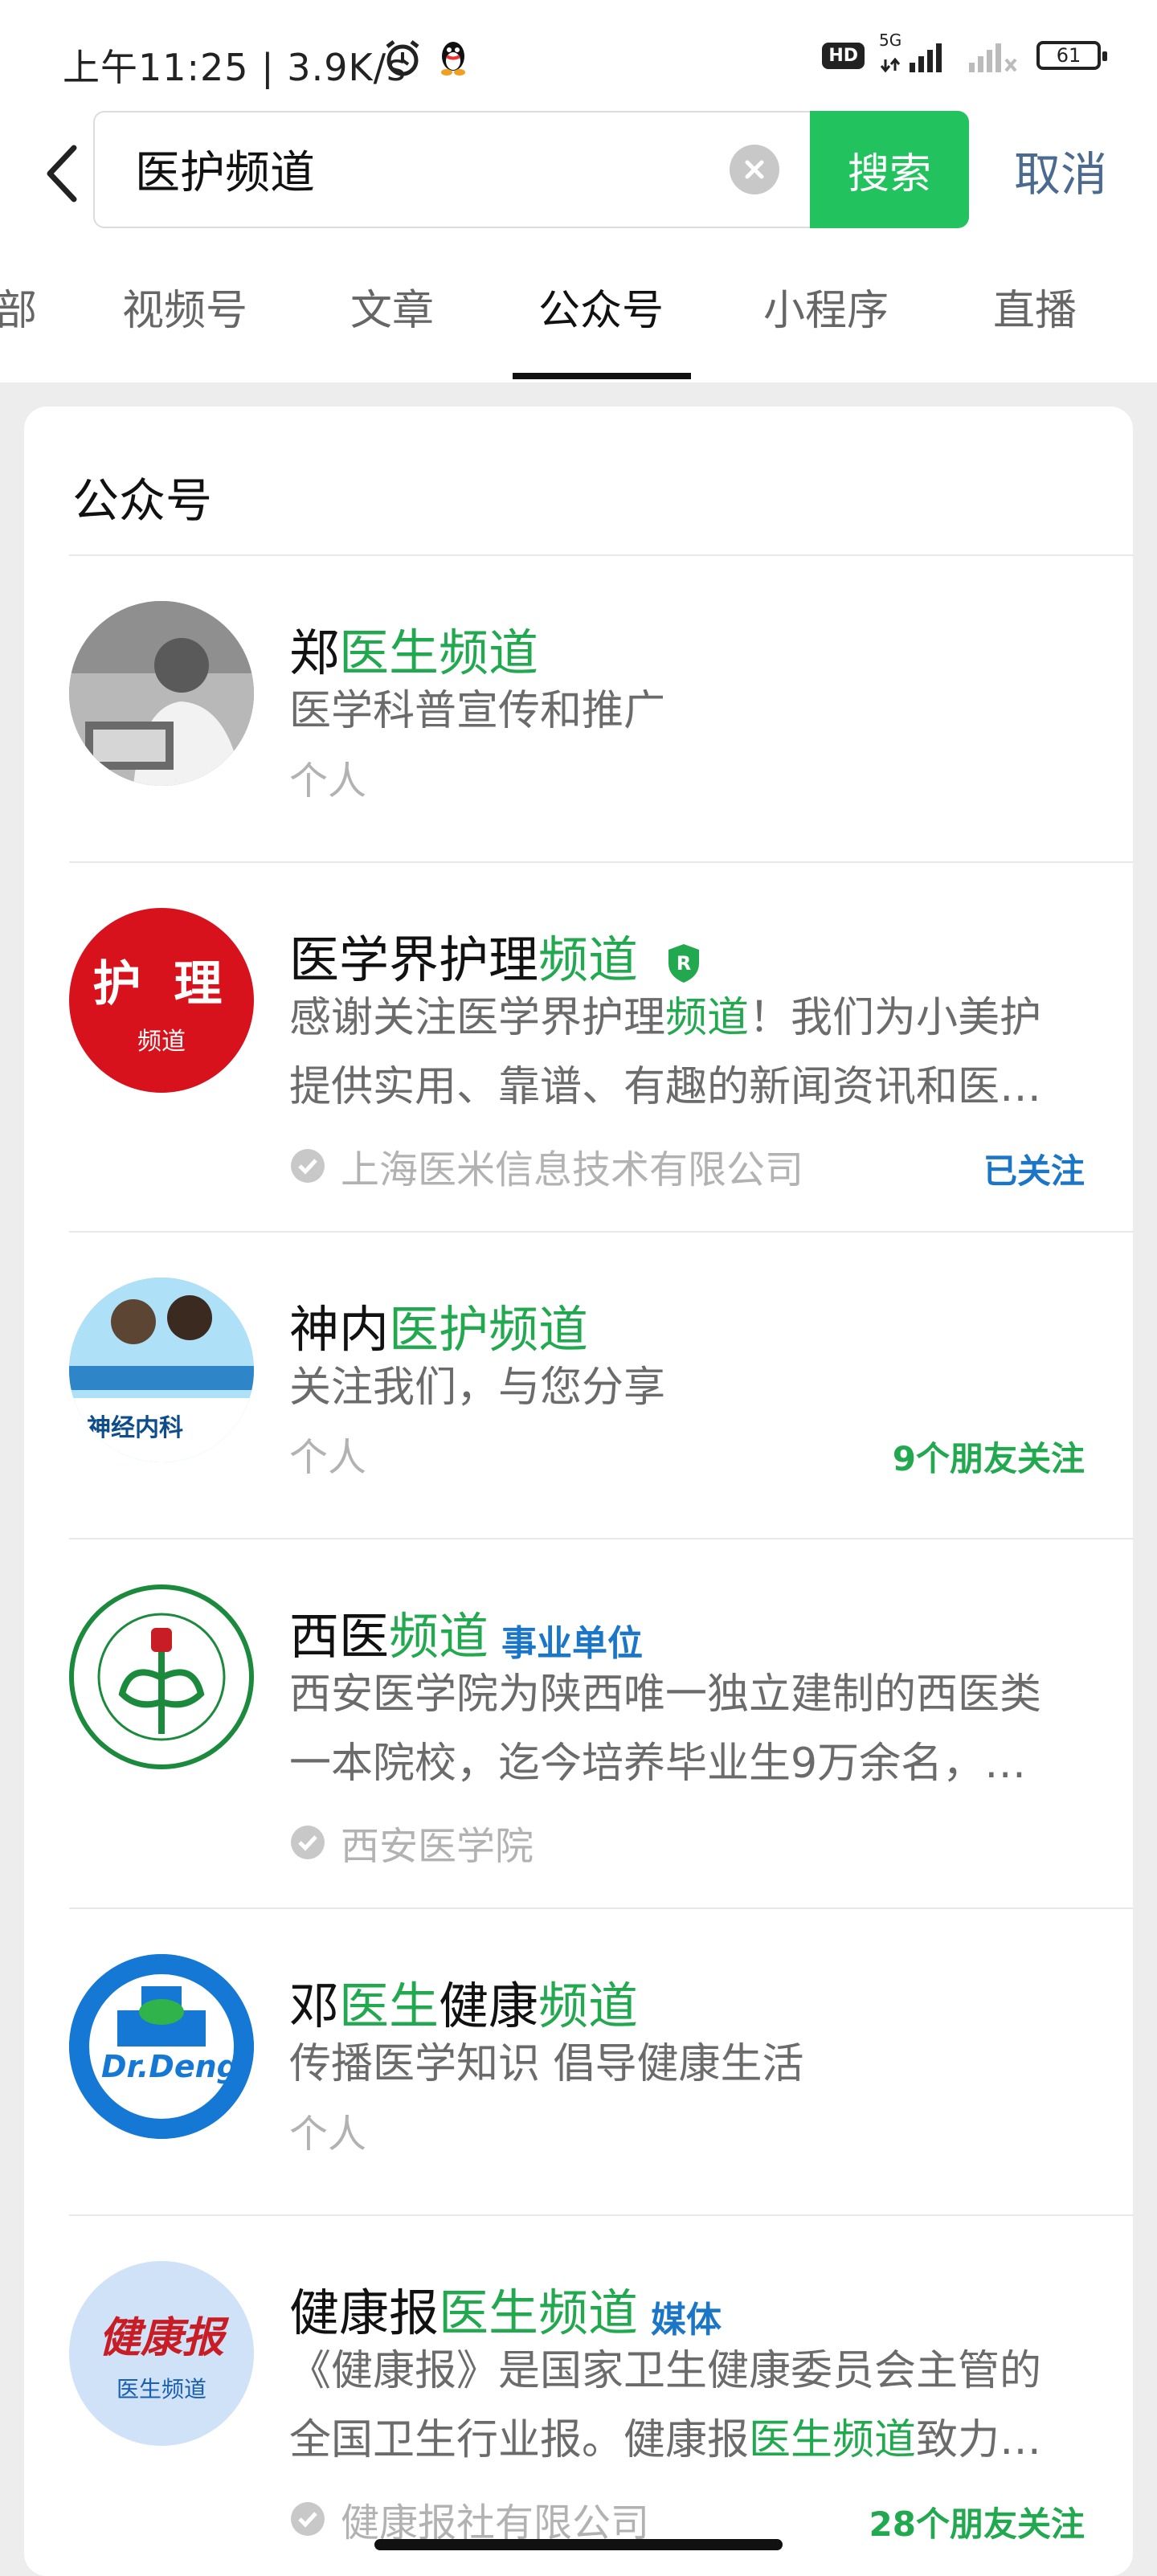 This screenshot has height=2576, width=1157. I want to click on account-category-tag: 媒体, so click(686, 2320).